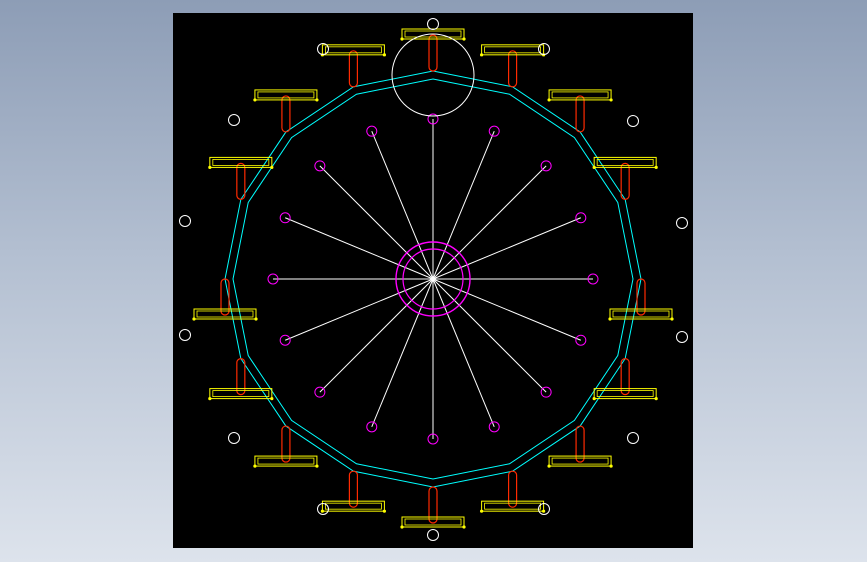 The image size is (867, 562). I want to click on top-circle, so click(433, 75).